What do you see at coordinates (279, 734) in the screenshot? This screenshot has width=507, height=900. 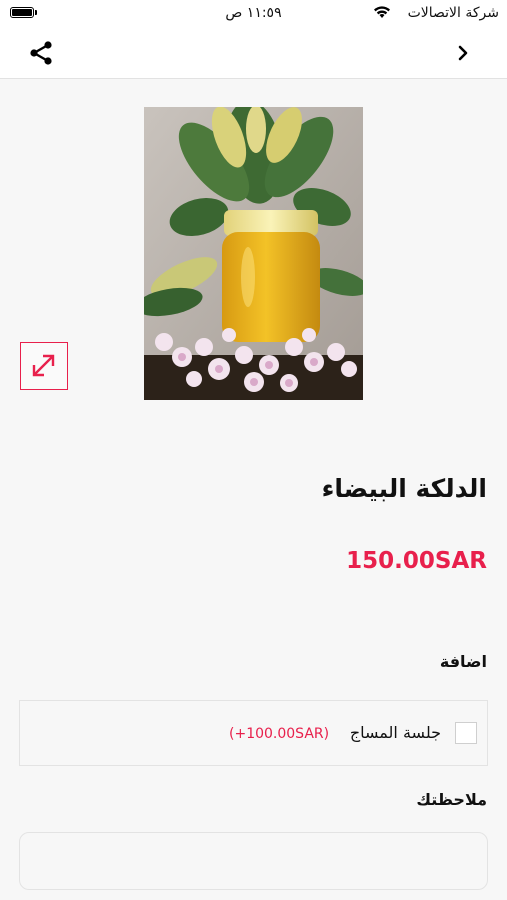 I see `addon-price: (+100.00SAR)` at bounding box center [279, 734].